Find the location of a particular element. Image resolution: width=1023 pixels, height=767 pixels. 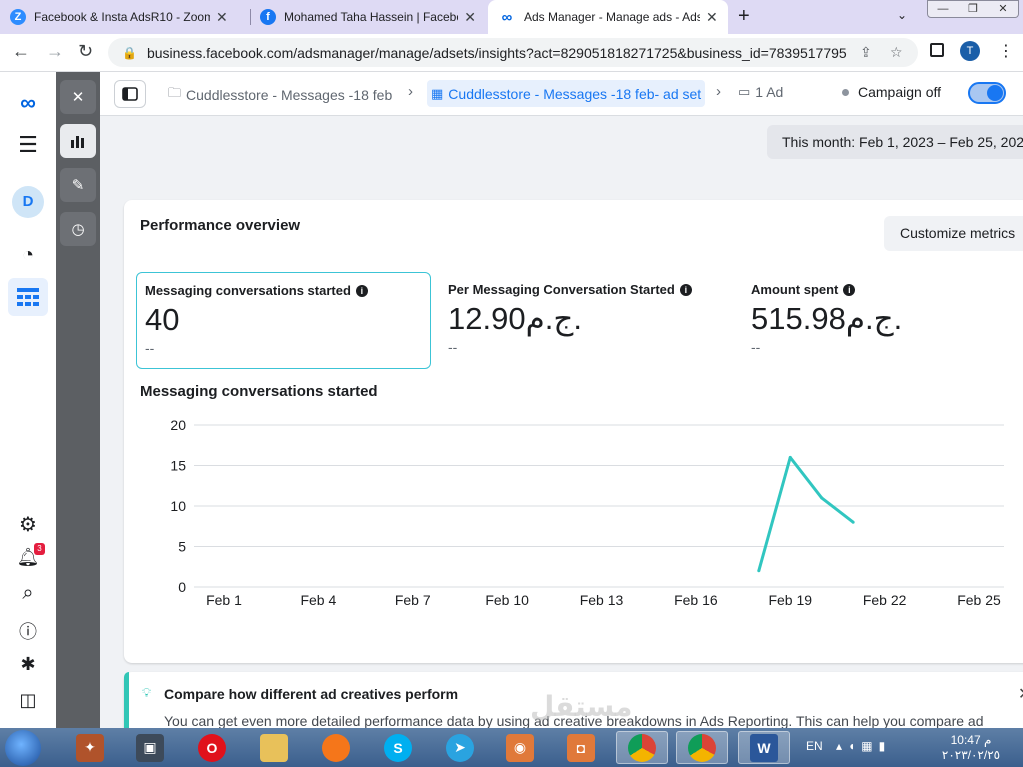

metric-value: 515.98ج.م. is located at coordinates (827, 318).